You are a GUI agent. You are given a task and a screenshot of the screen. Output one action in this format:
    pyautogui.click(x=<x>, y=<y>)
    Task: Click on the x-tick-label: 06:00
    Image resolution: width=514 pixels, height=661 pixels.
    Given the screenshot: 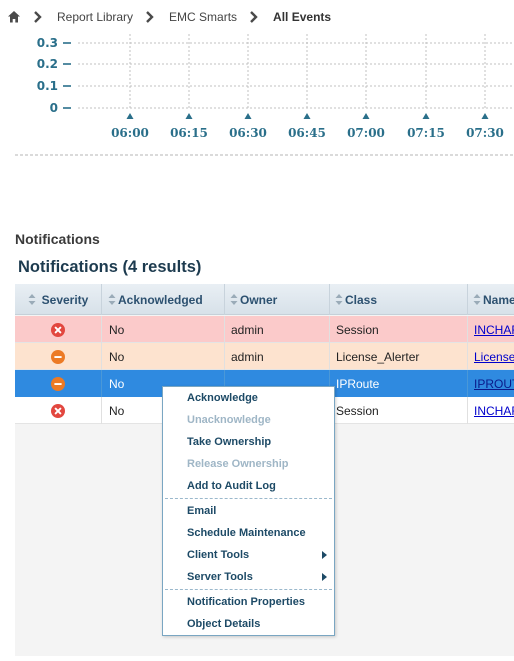 What is the action you would take?
    pyautogui.click(x=130, y=133)
    